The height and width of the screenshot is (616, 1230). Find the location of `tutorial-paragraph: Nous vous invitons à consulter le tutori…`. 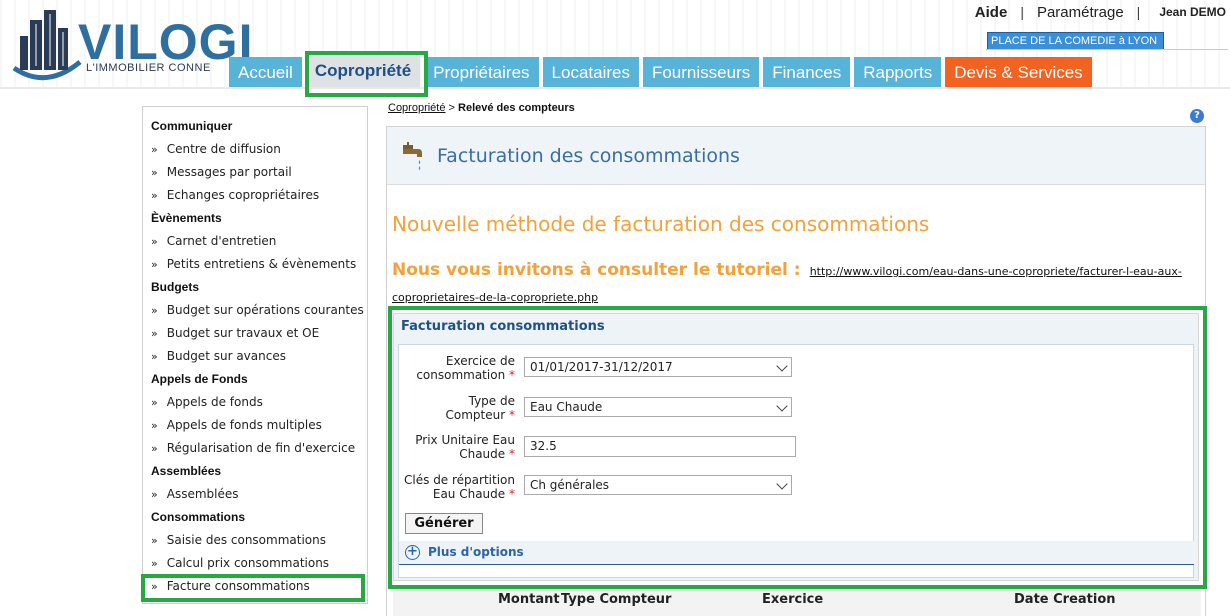

tutorial-paragraph: Nous vous invitons à consulter le tutori… is located at coordinates (792, 284).